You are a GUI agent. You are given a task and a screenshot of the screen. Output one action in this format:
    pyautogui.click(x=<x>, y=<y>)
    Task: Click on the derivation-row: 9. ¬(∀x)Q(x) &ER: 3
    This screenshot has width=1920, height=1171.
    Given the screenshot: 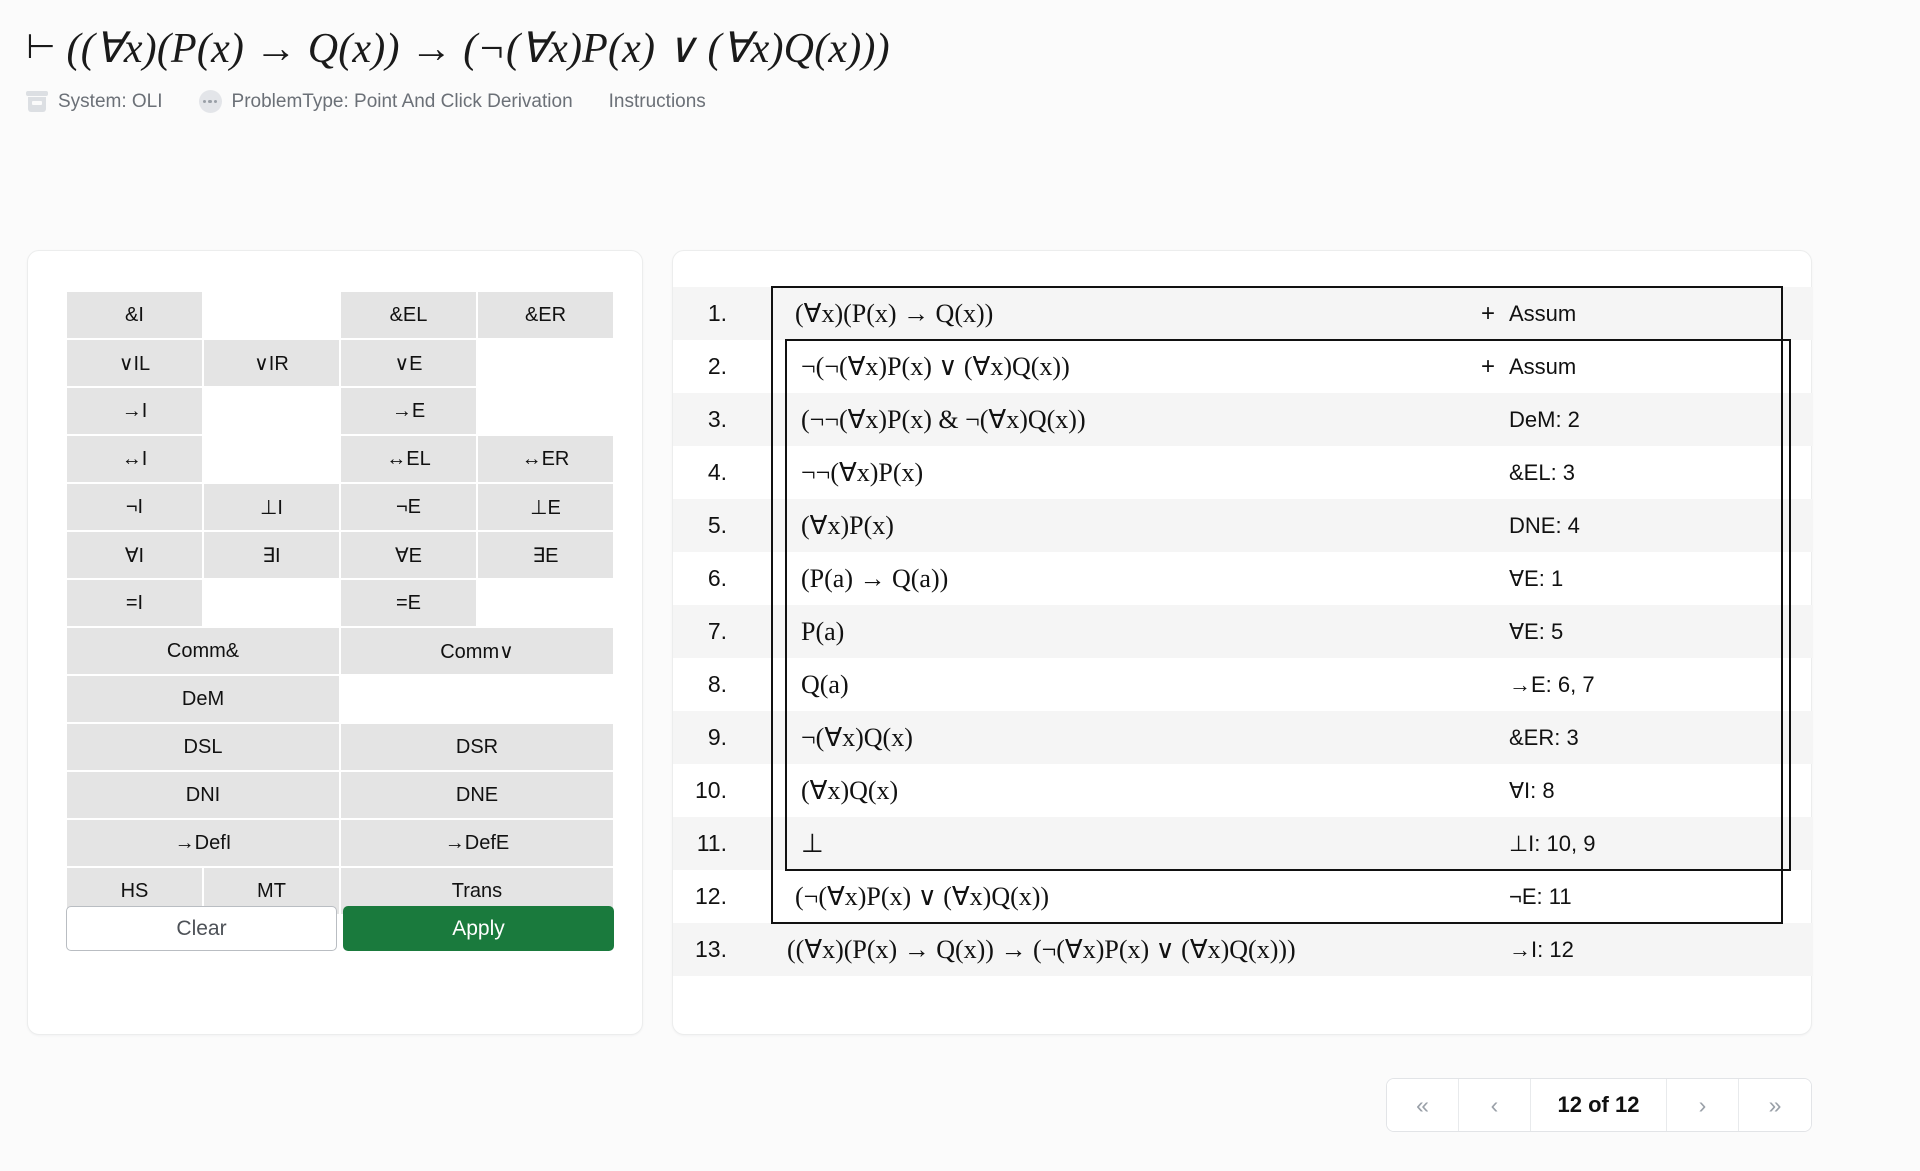 What is the action you would take?
    pyautogui.click(x=1243, y=737)
    